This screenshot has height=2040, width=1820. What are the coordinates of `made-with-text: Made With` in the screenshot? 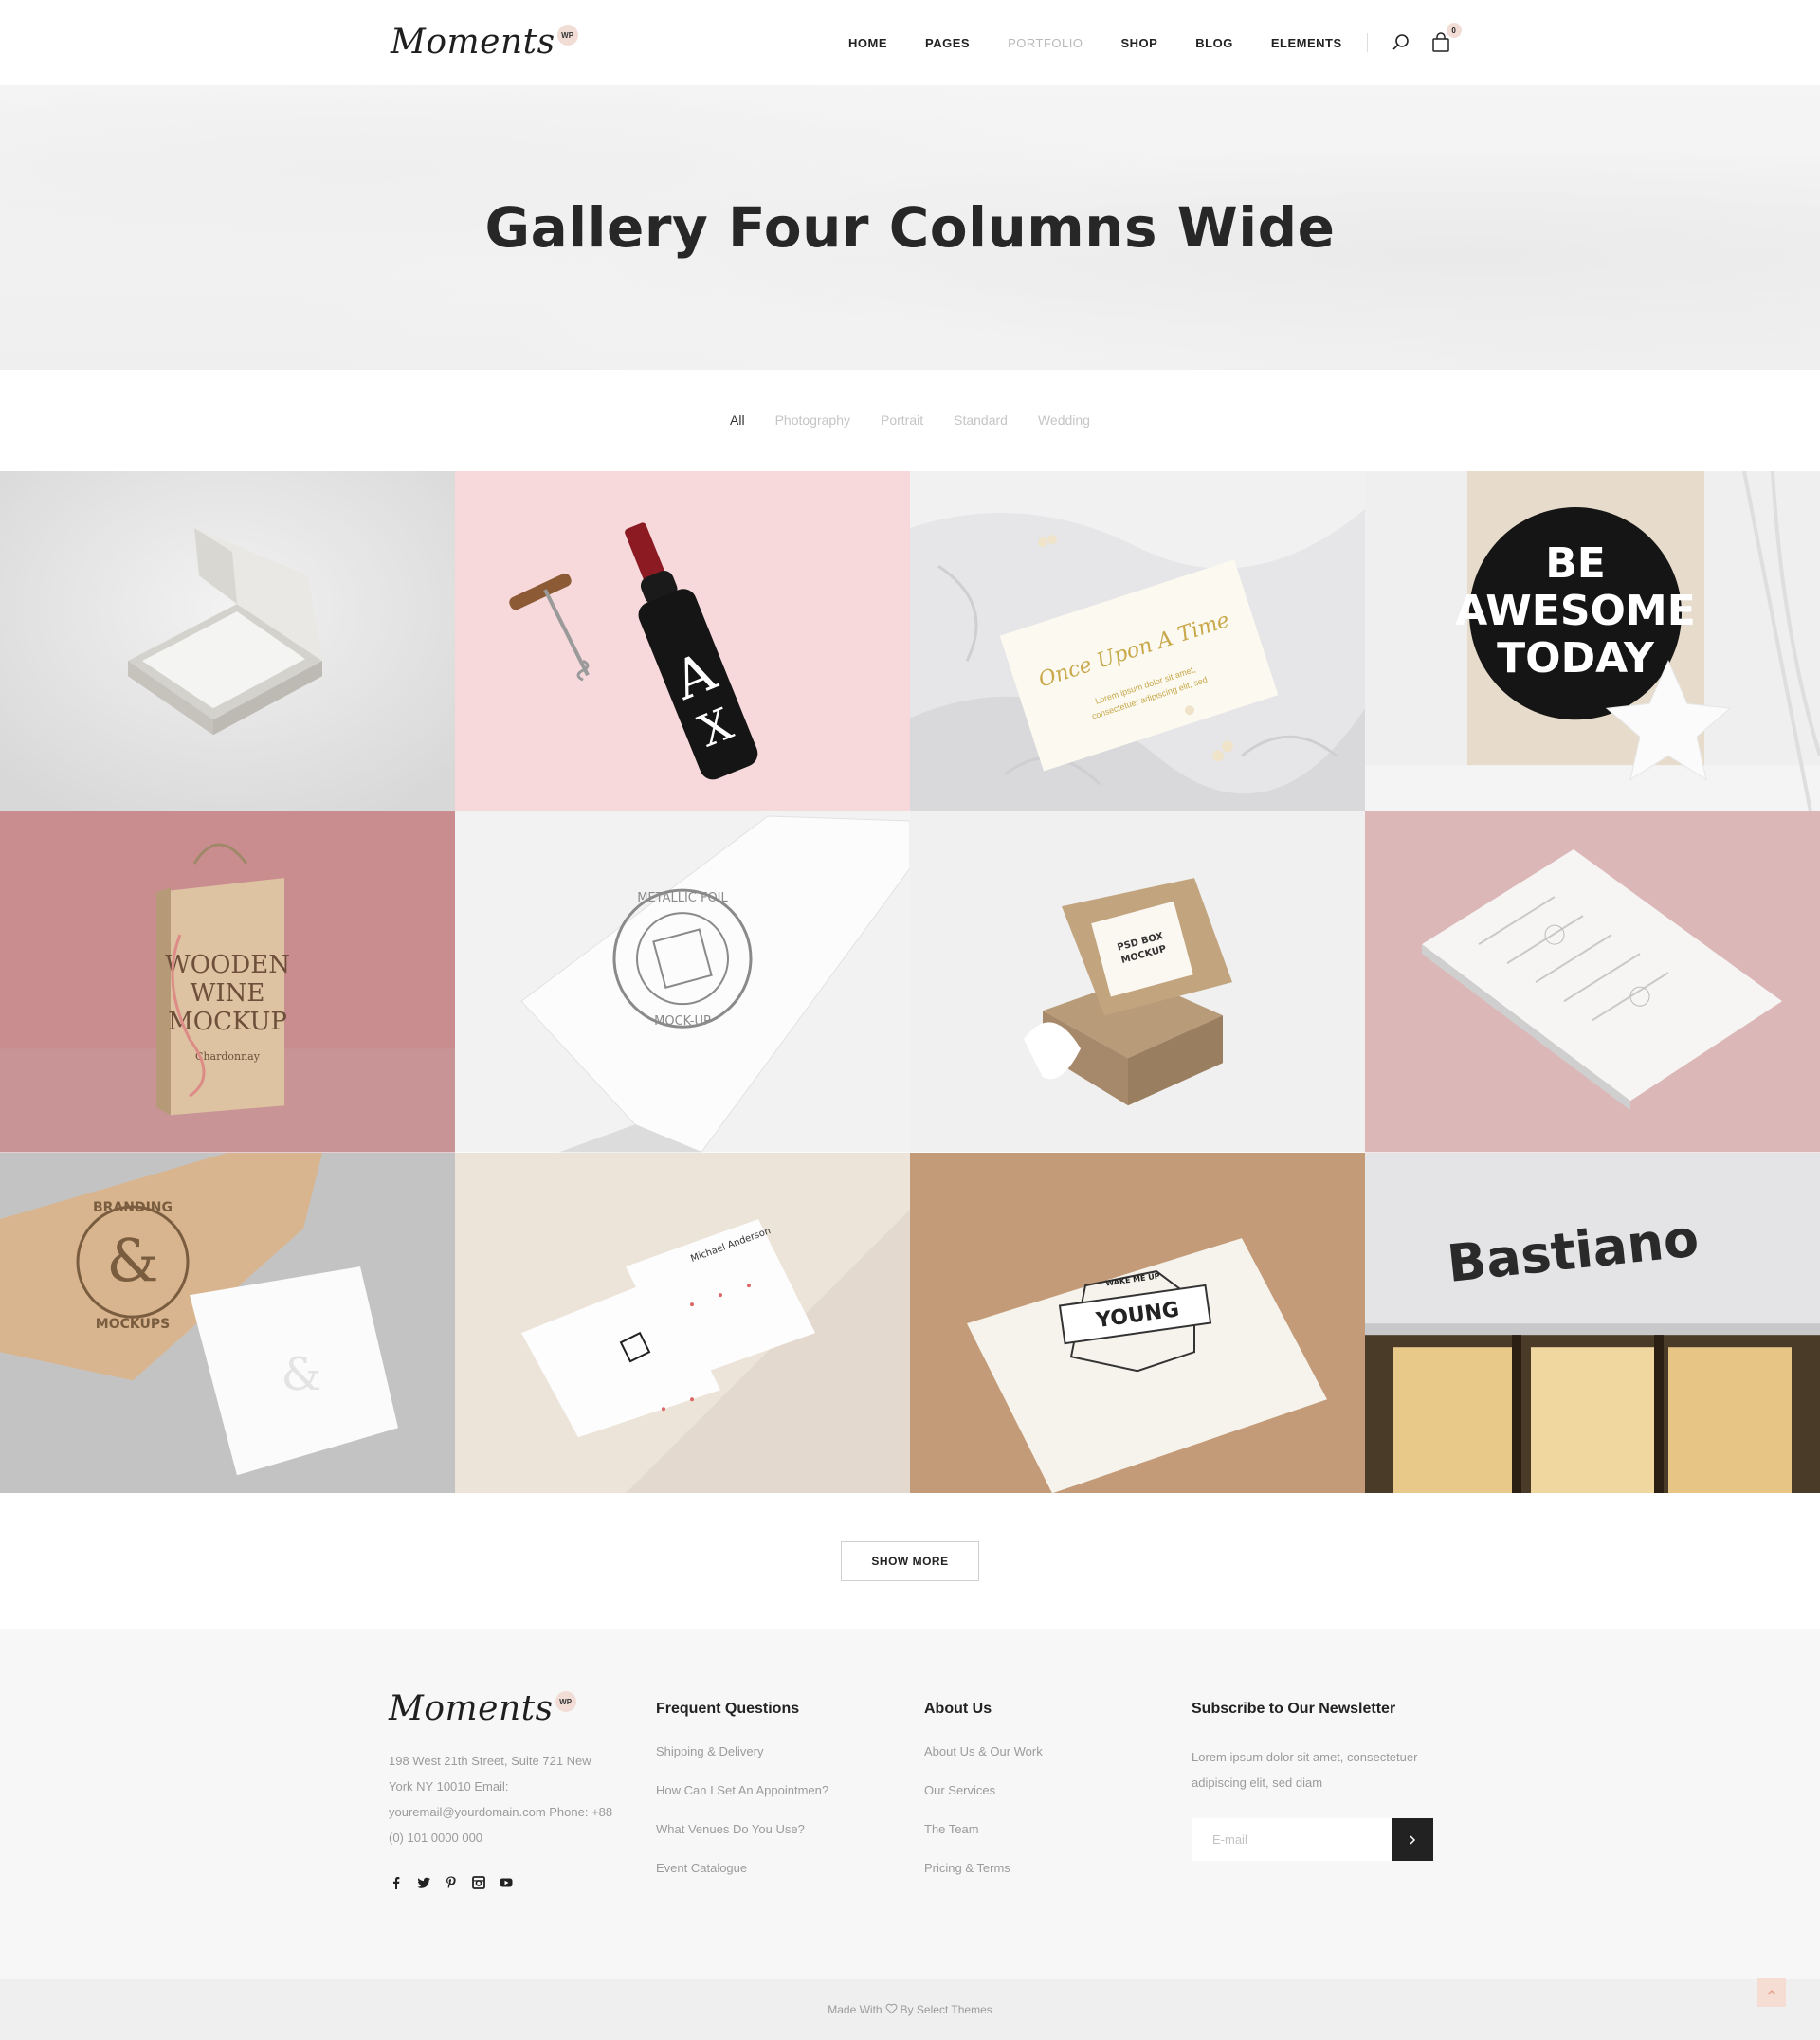 It's located at (855, 2010).